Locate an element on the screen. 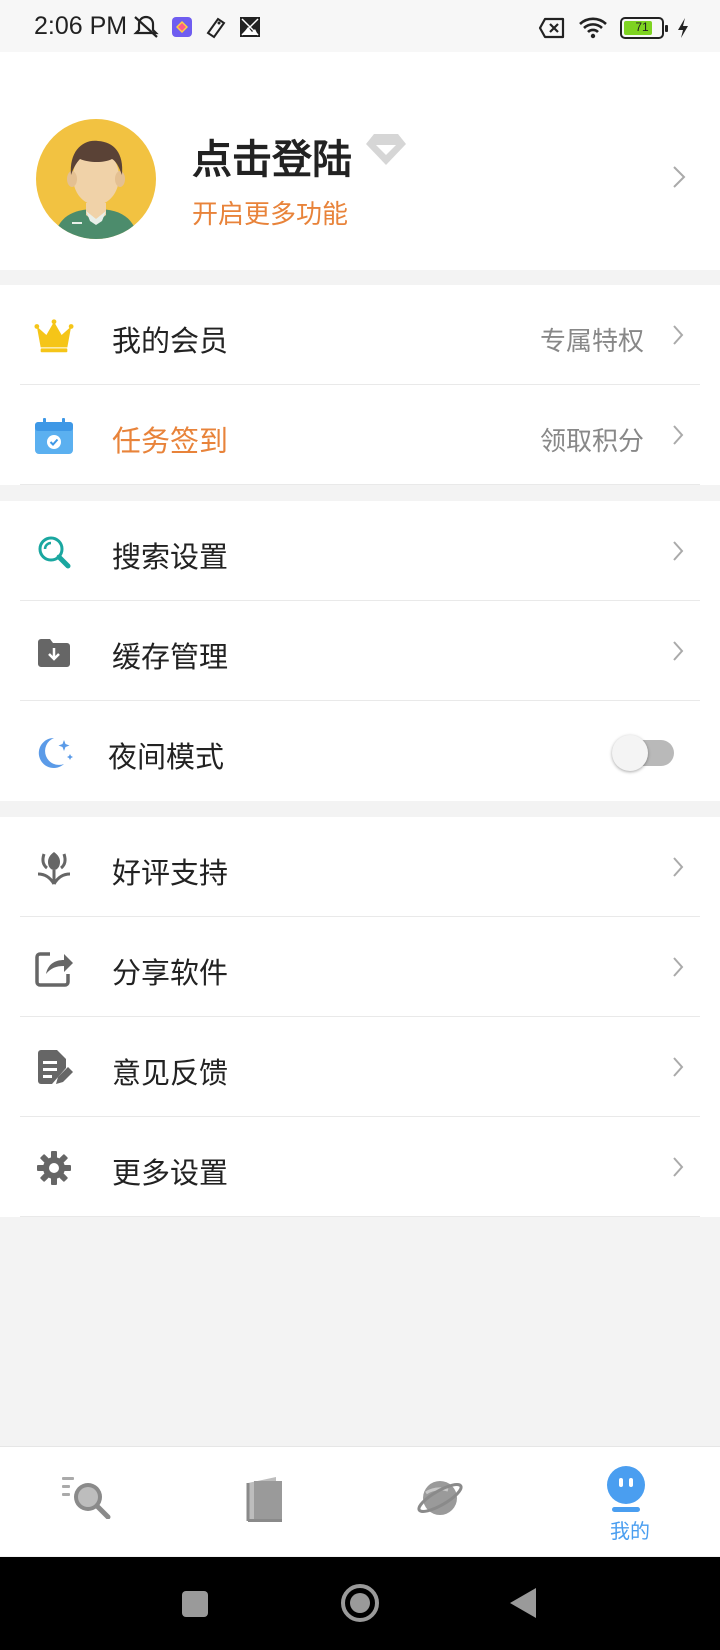 The width and height of the screenshot is (720, 1650). battery-icon: 71 is located at coordinates (644, 28).